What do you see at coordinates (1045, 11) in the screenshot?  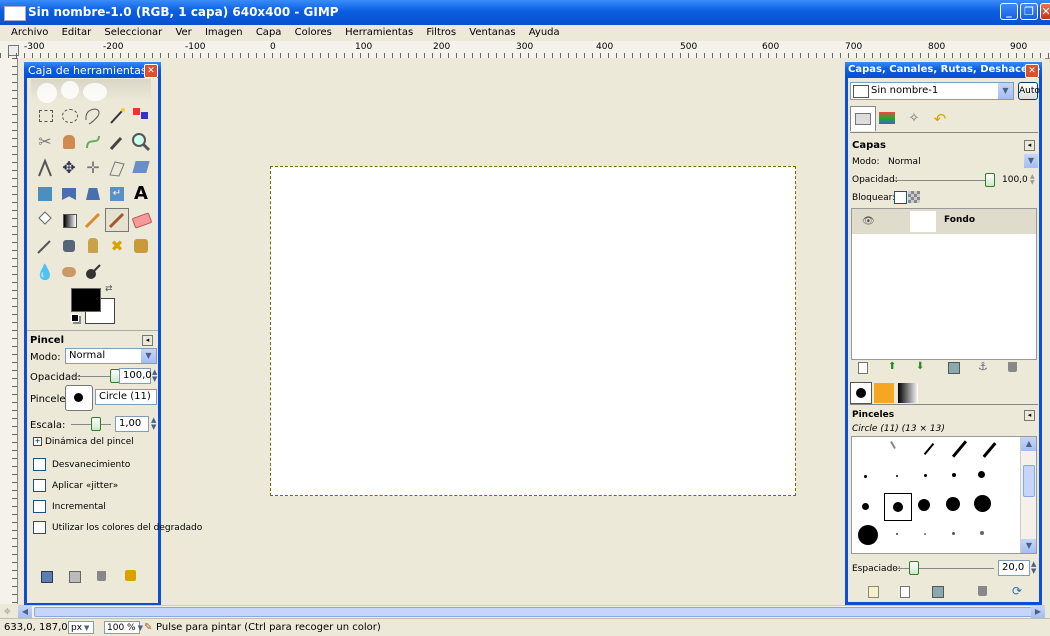 I see `close-button: ✕` at bounding box center [1045, 11].